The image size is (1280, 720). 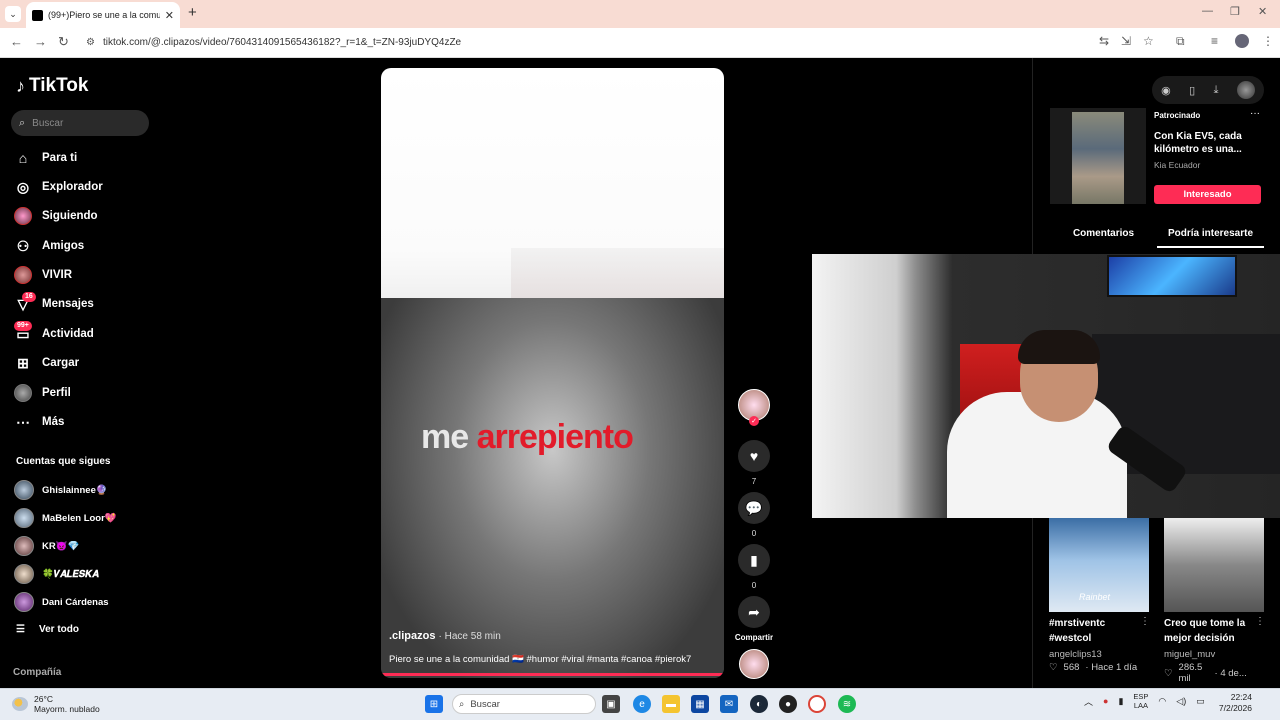 What do you see at coordinates (58, 629) in the screenshot?
I see `see-all-label: Ver todo` at bounding box center [58, 629].